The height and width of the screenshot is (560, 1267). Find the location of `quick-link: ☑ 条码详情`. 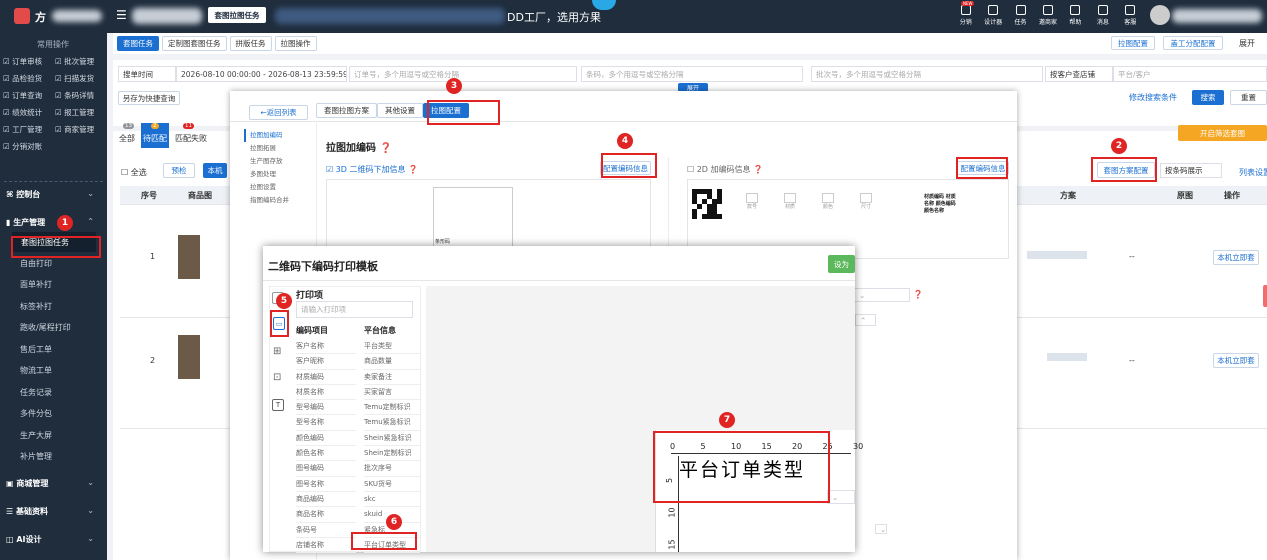

quick-link: ☑ 条码详情 is located at coordinates (74, 95).